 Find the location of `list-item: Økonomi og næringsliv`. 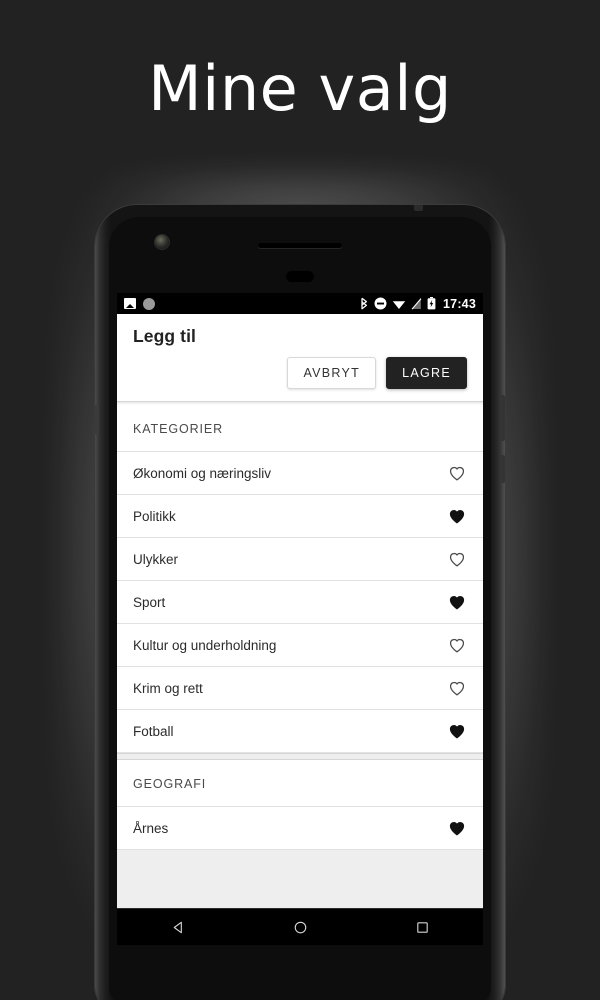

list-item: Økonomi og næringsliv is located at coordinates (300, 473).